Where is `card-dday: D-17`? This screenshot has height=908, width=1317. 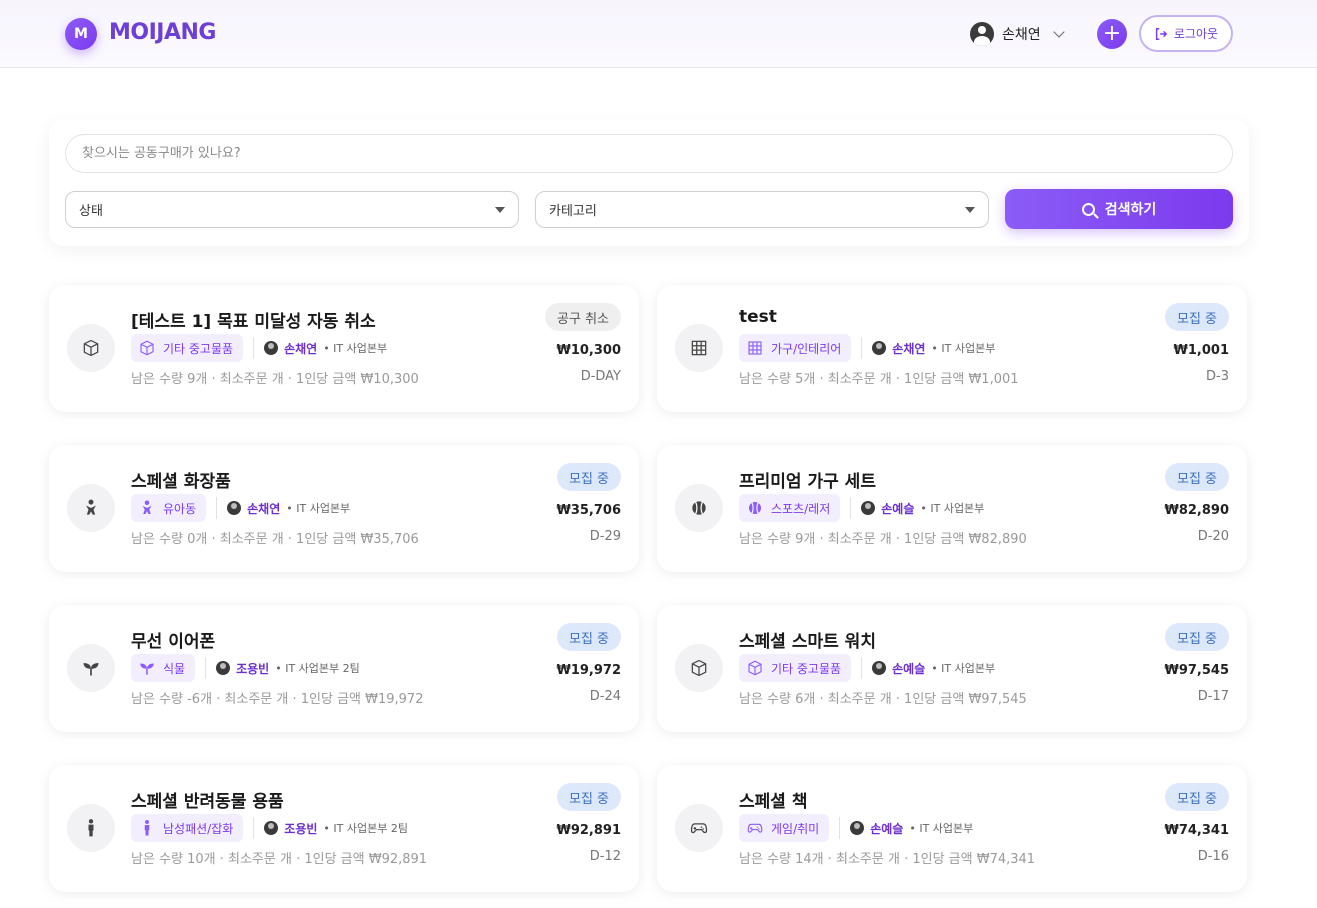 card-dday: D-17 is located at coordinates (1213, 696).